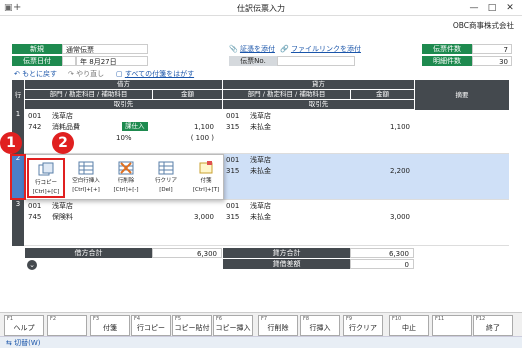  I want to click on redo-text: やり直し, so click(90, 74).